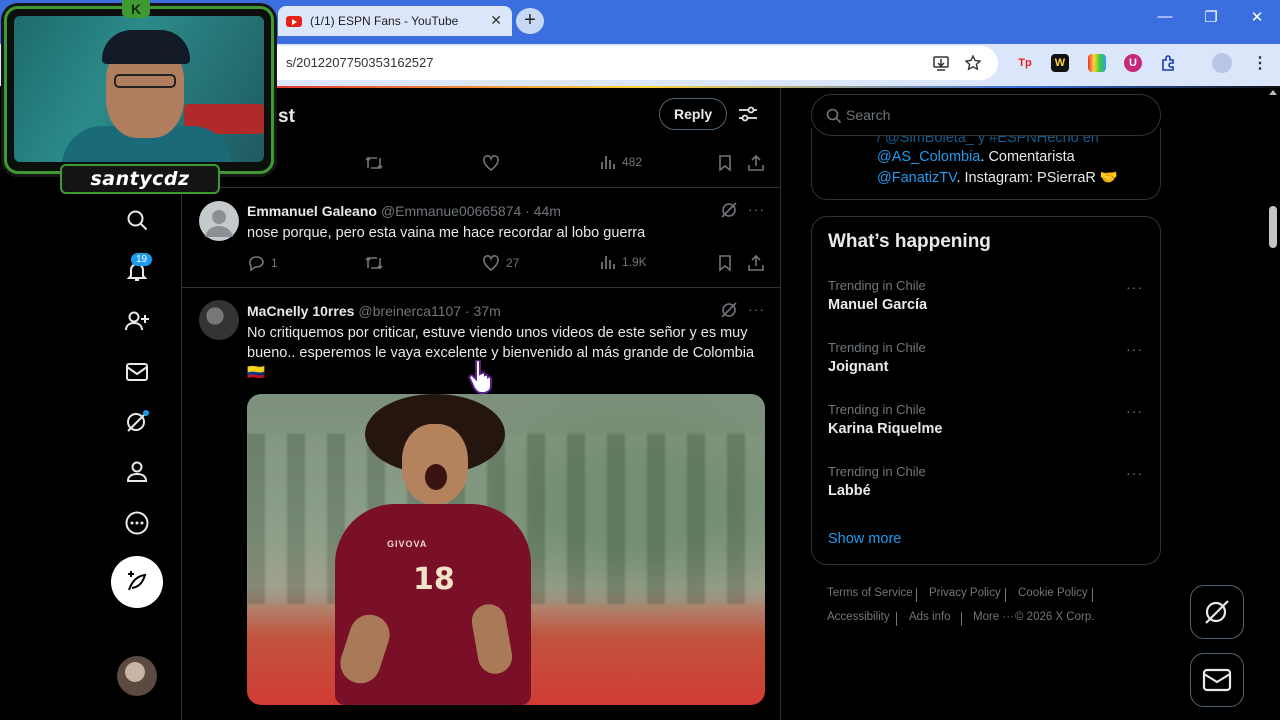 Image resolution: width=1280 pixels, height=720 pixels. I want to click on reply-count: 1, so click(274, 263).